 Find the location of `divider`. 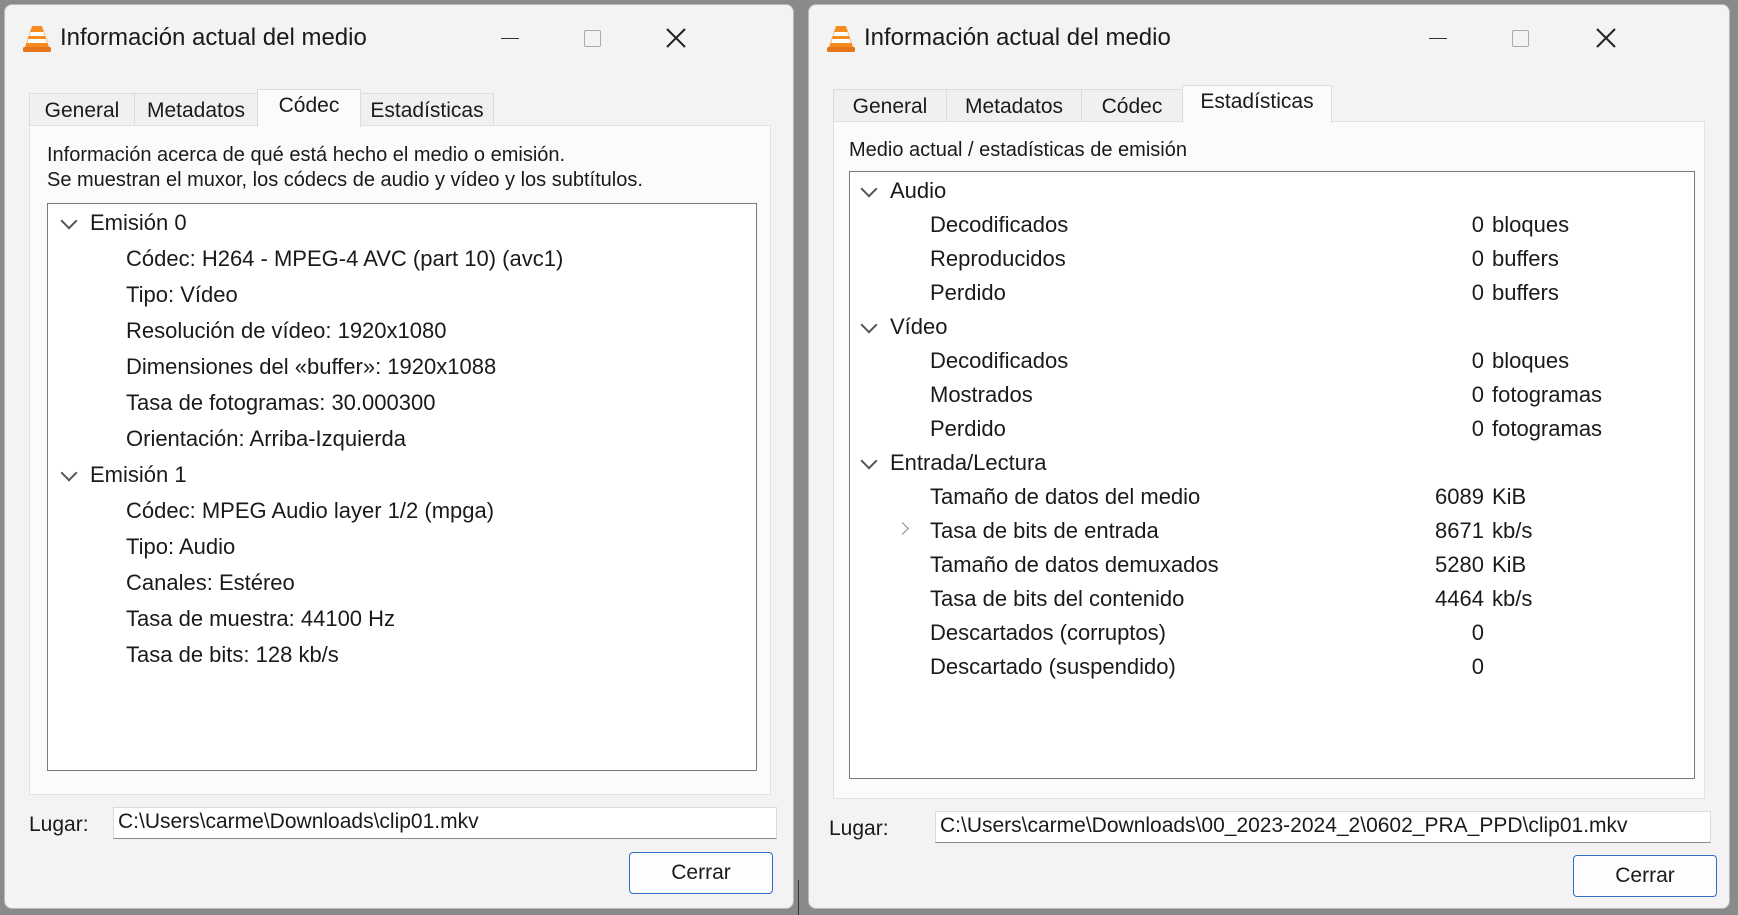

divider is located at coordinates (798, 897).